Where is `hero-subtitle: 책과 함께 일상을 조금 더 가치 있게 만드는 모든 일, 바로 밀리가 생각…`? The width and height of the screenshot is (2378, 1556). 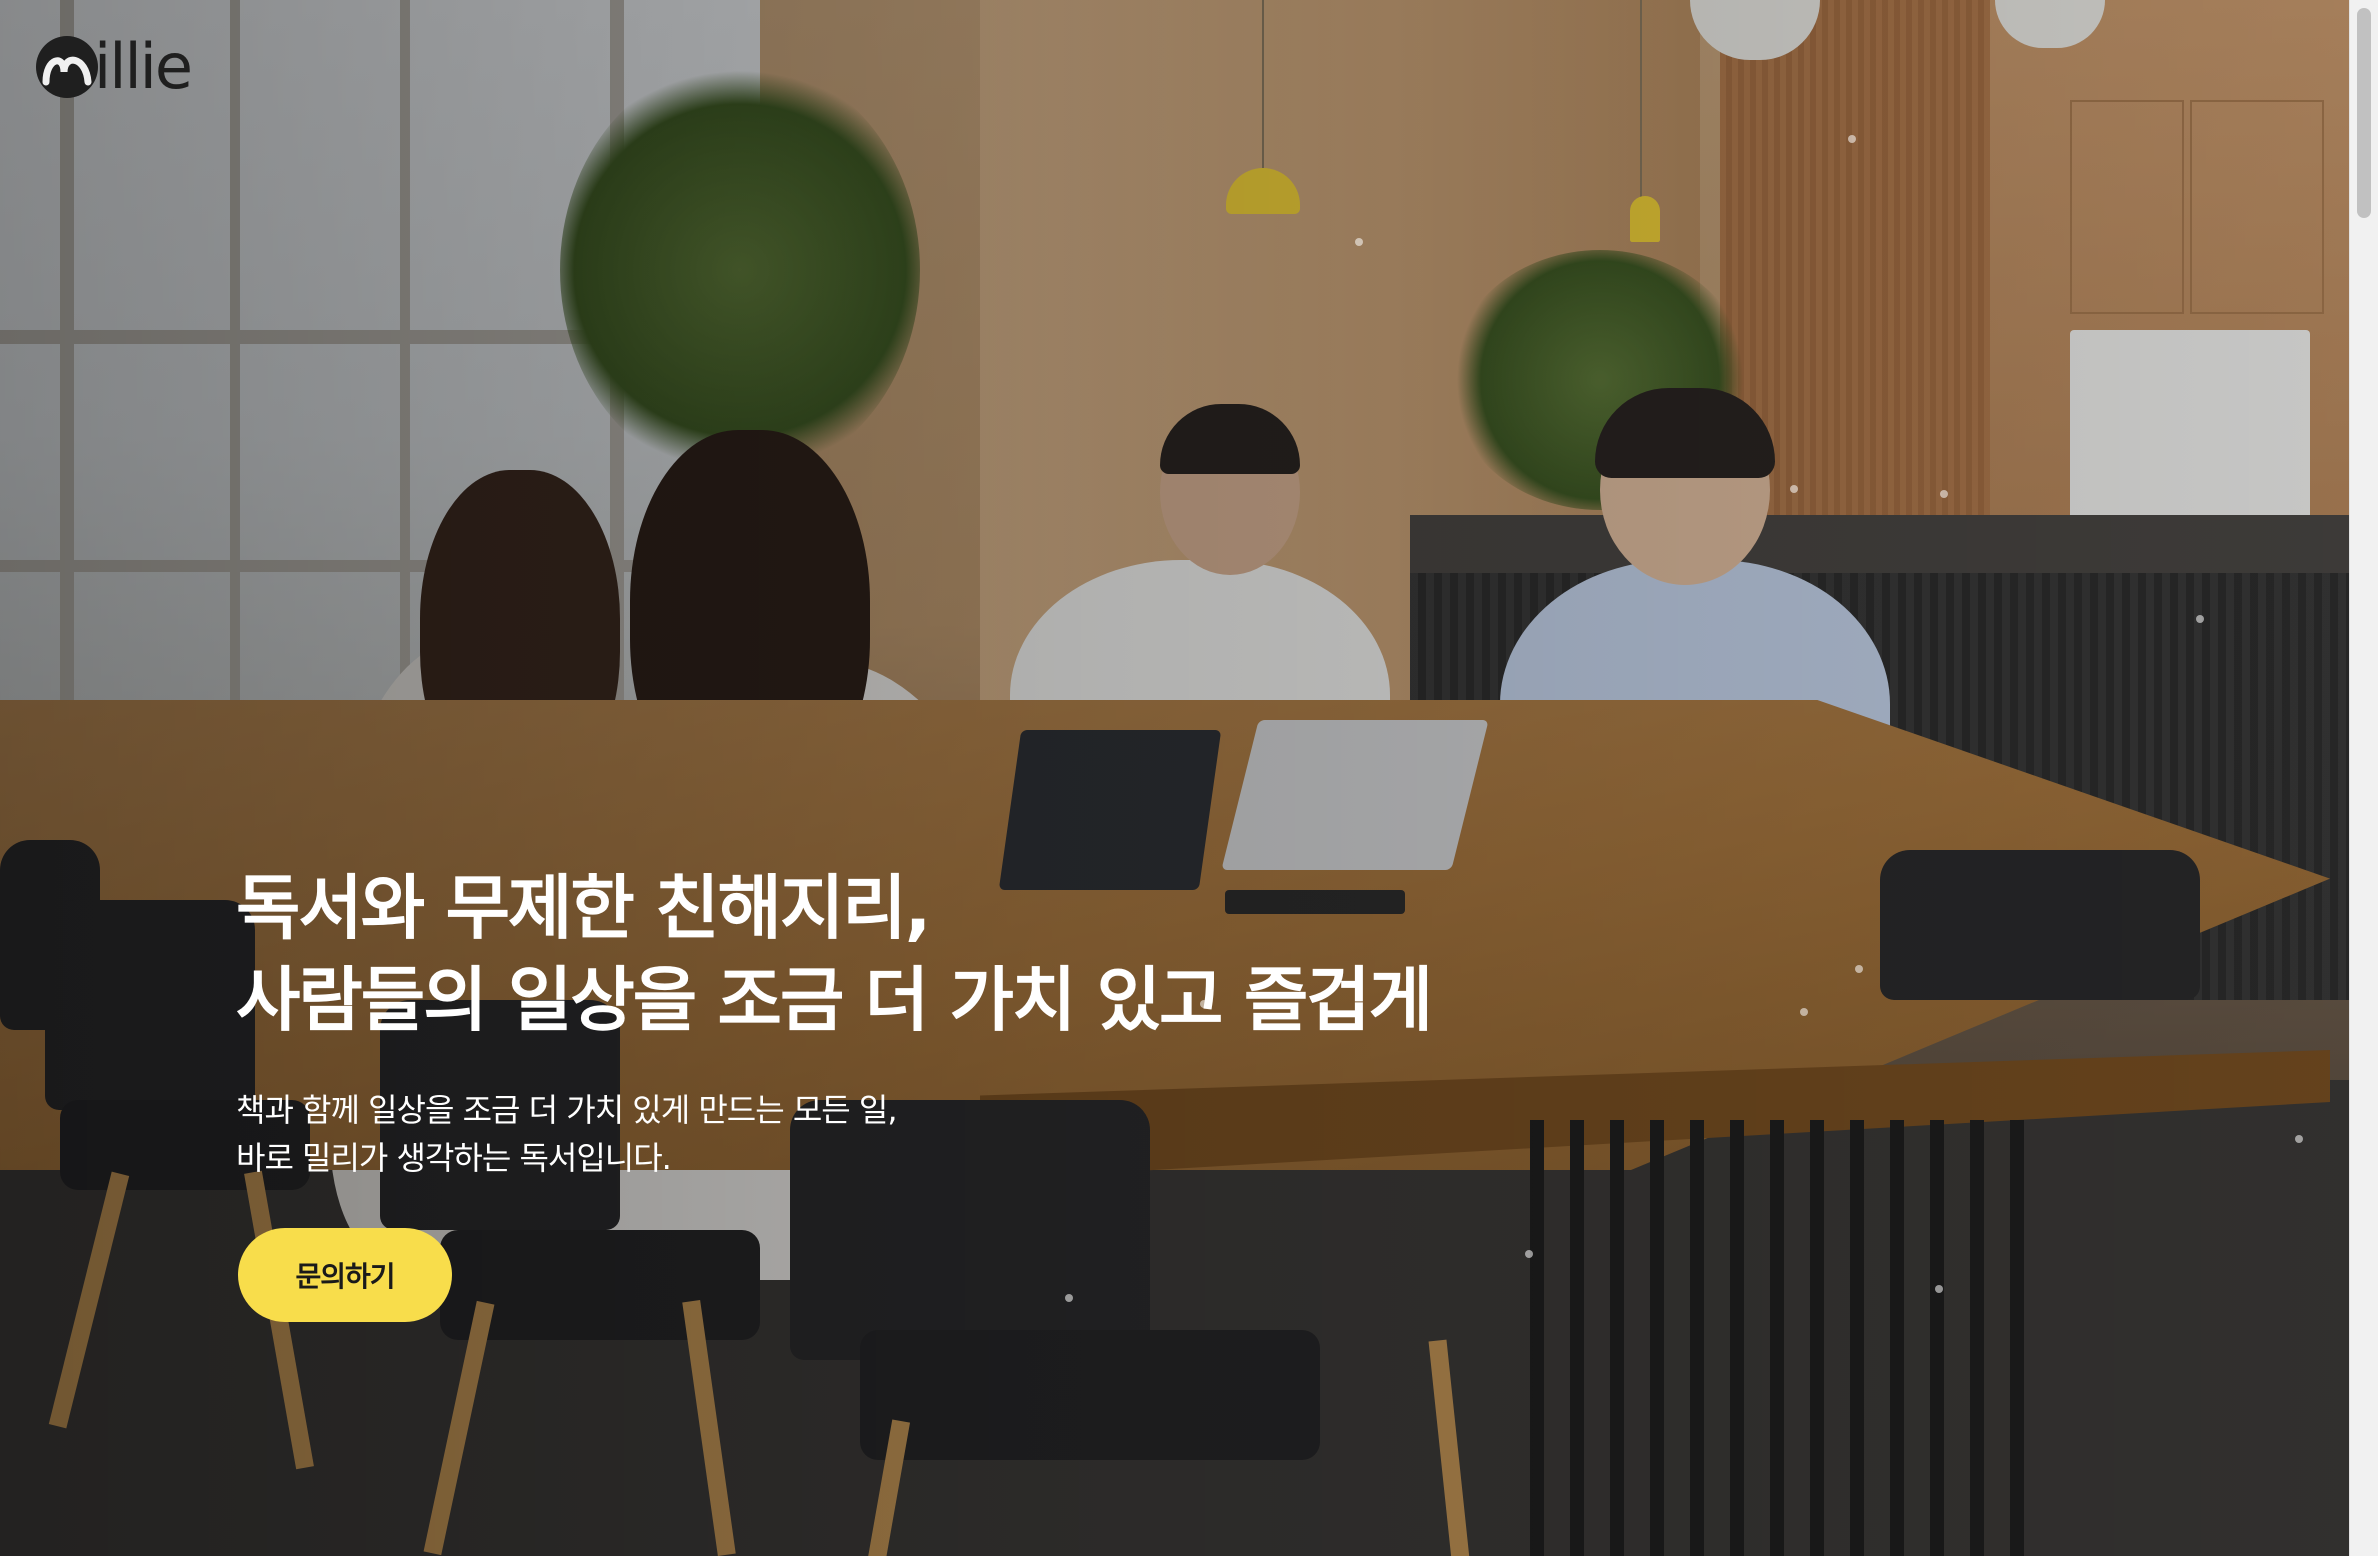
hero-subtitle: 책과 함께 일상을 조금 더 가치 있게 만드는 모든 일, 바로 밀리가 생각… is located at coordinates (986, 1134).